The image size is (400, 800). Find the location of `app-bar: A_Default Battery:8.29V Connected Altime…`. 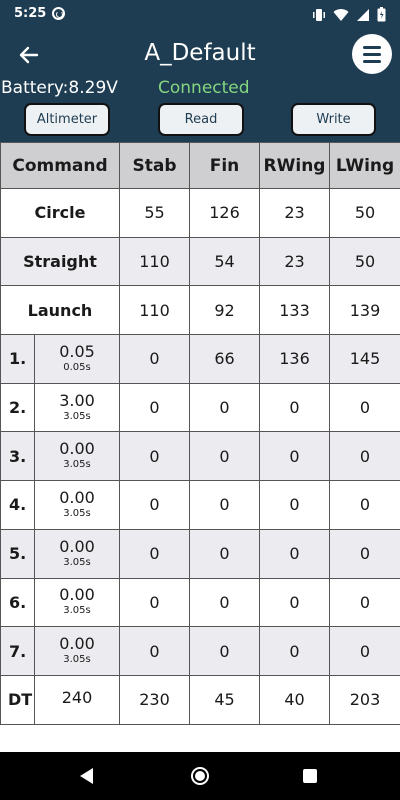

app-bar: A_Default Battery:8.29V Connected Altime… is located at coordinates (200, 85).